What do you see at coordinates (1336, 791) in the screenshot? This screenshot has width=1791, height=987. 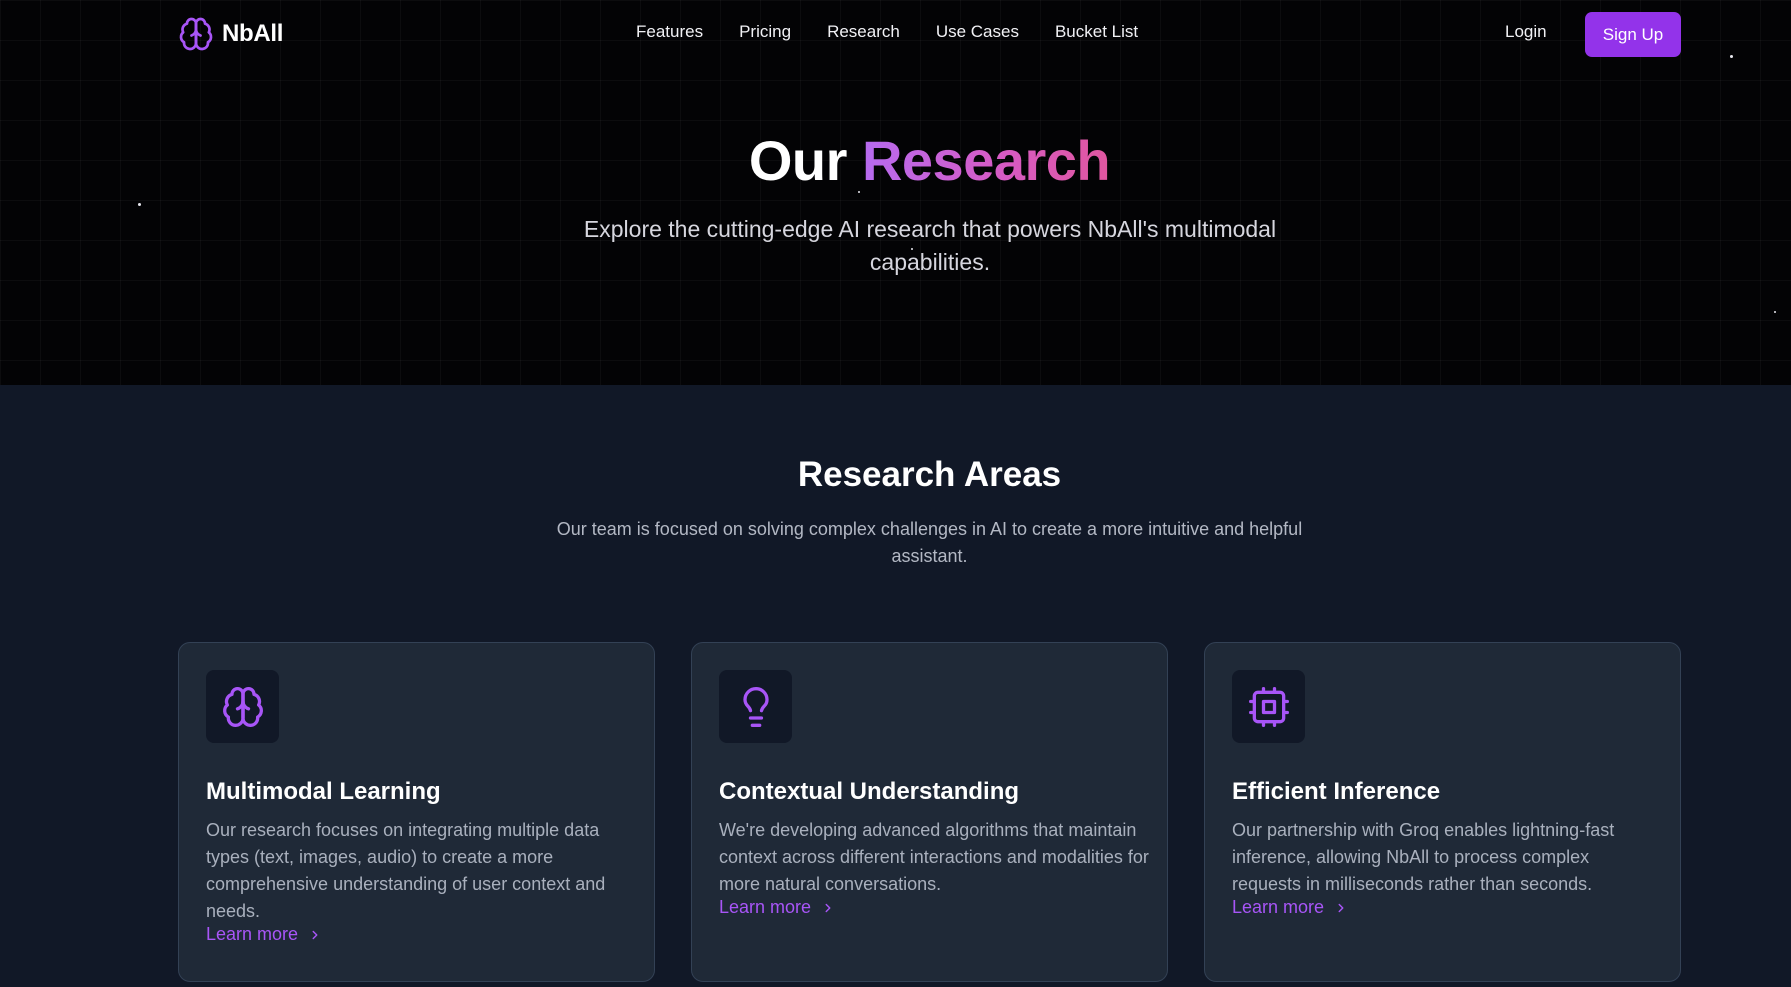 I see `card-title: Efficient Inference` at bounding box center [1336, 791].